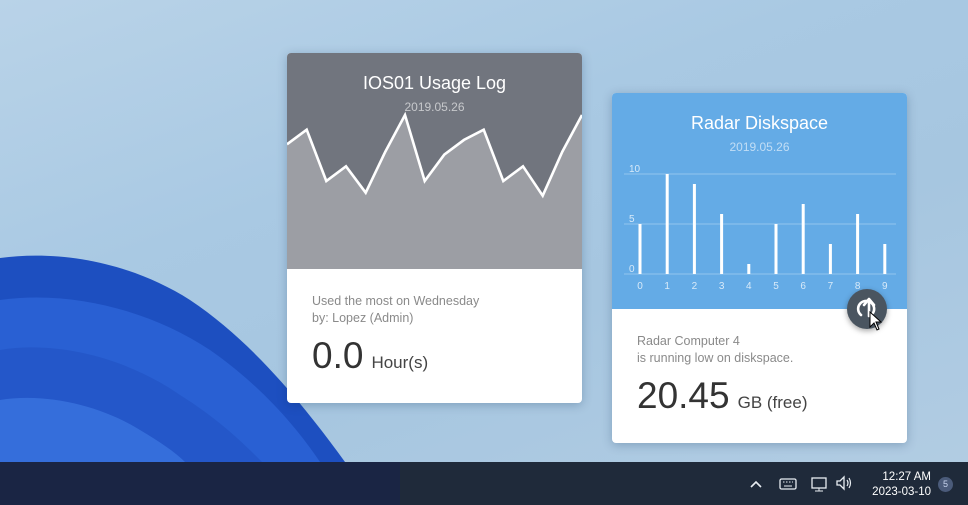 Image resolution: width=968 pixels, height=505 pixels. Describe the element at coordinates (400, 362) in the screenshot. I see `usage-unit: Hour(s)` at that location.